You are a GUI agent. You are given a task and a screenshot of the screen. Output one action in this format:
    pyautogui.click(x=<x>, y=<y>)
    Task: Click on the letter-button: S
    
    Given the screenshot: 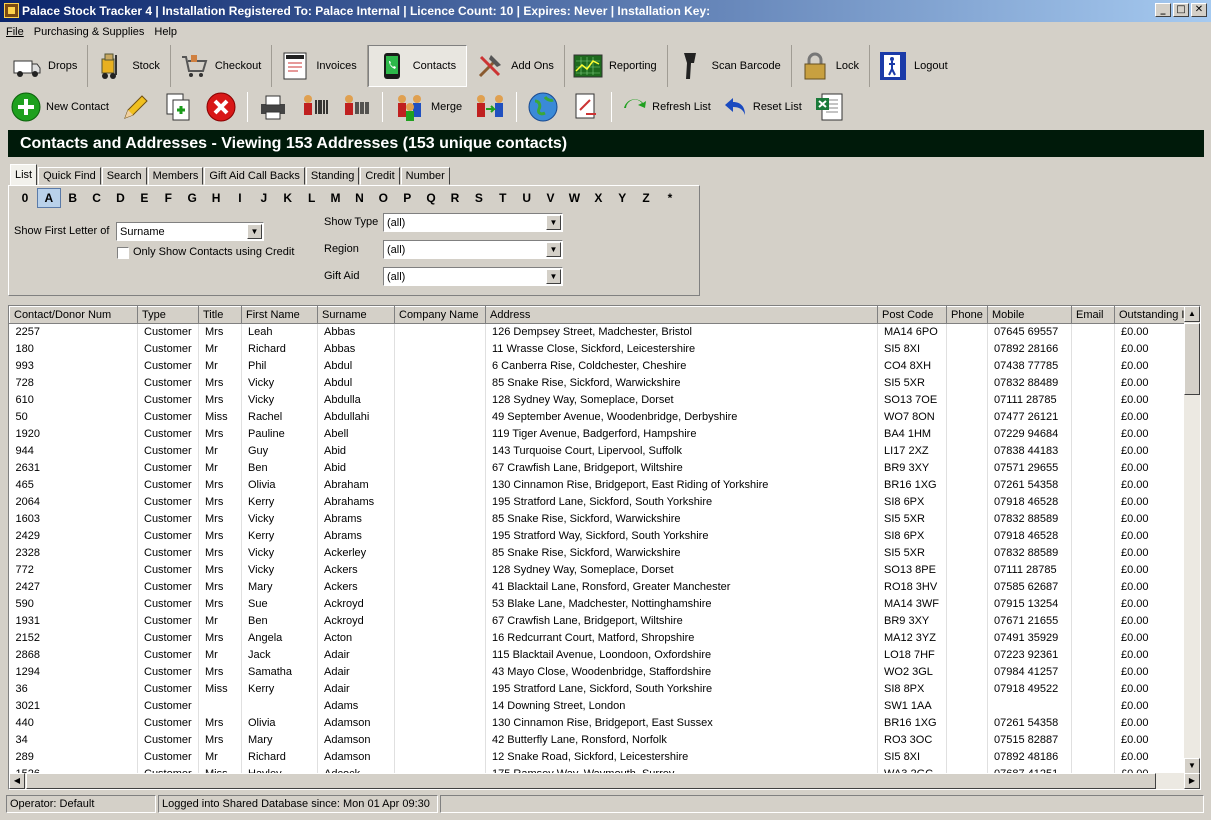 What is the action you would take?
    pyautogui.click(x=479, y=198)
    